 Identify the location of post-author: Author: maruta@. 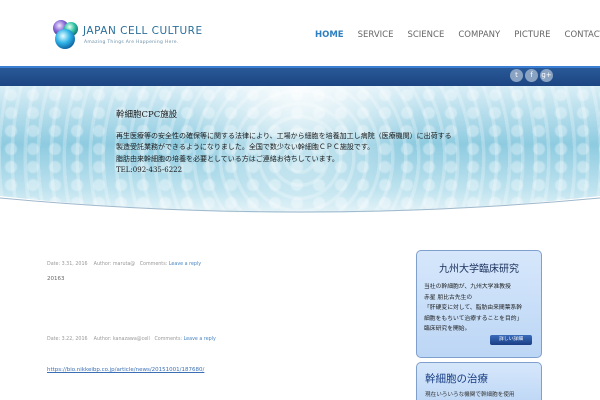
(114, 264).